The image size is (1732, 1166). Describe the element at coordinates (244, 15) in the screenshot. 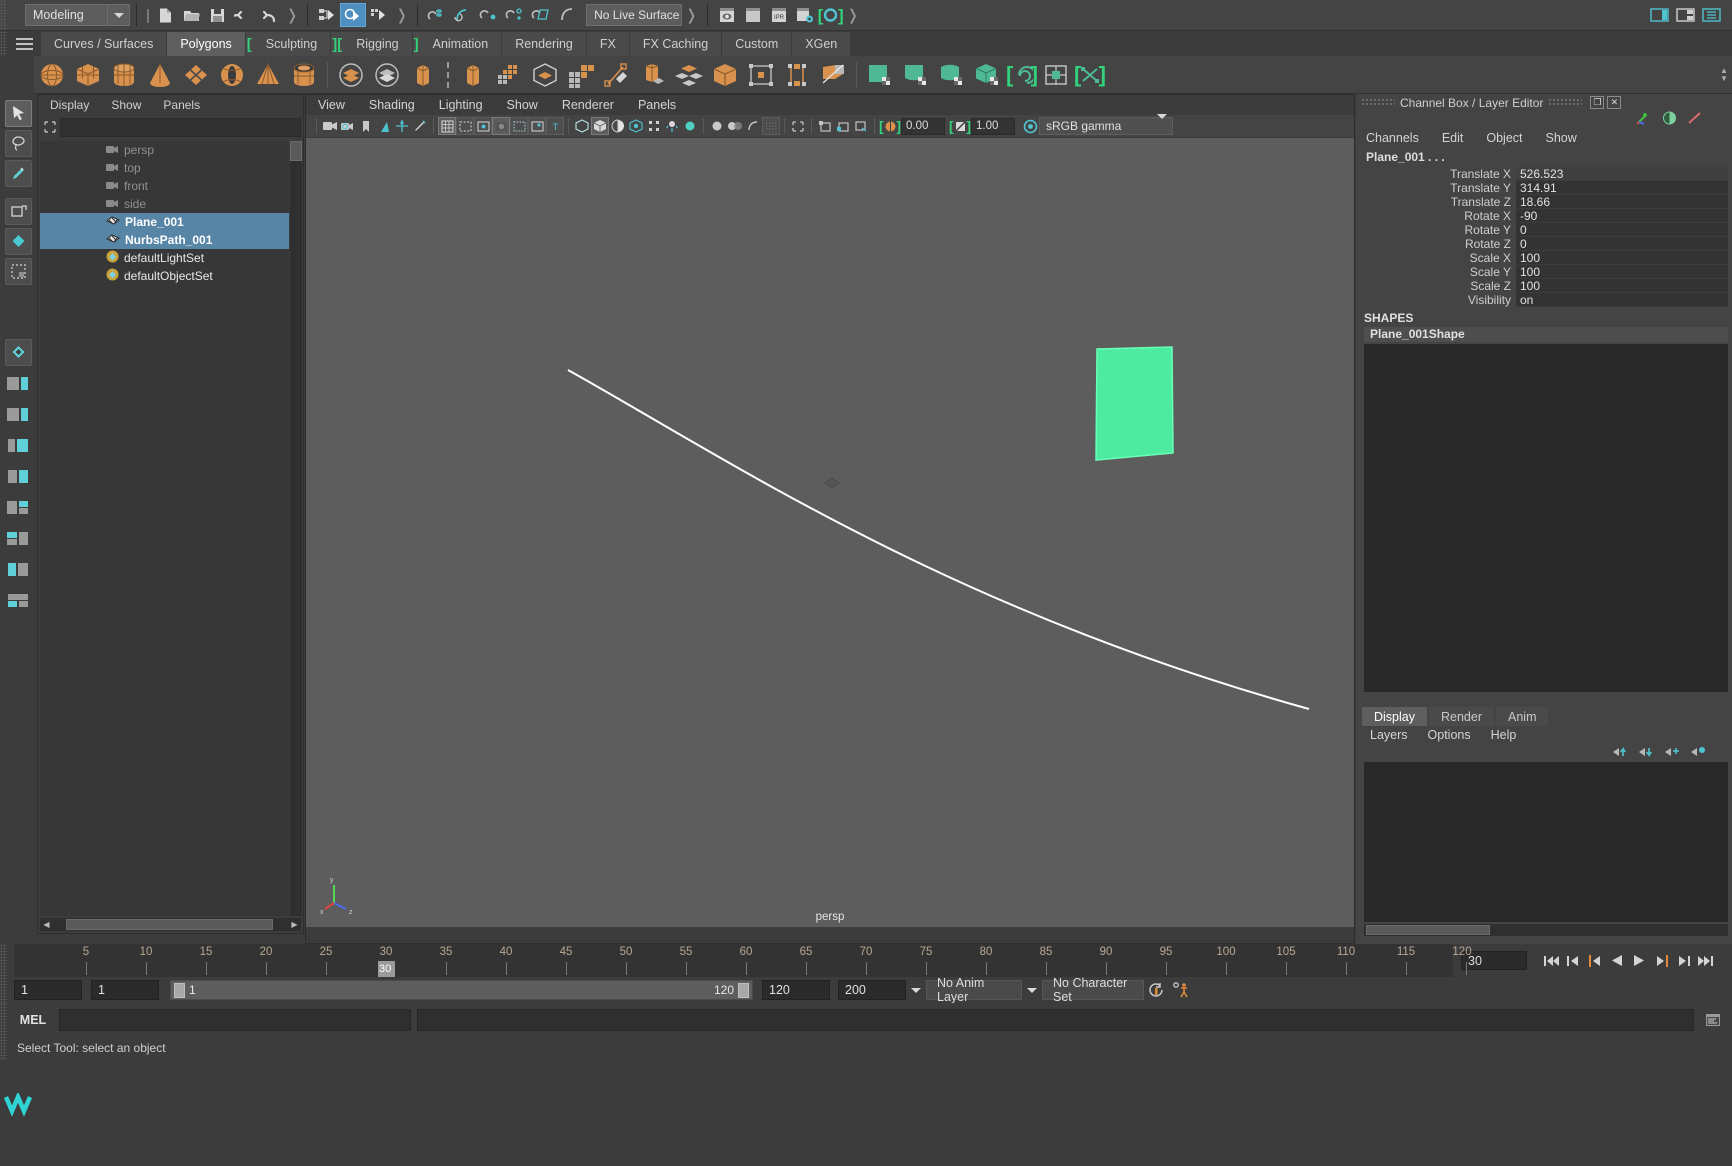

I see `undo-icon` at that location.